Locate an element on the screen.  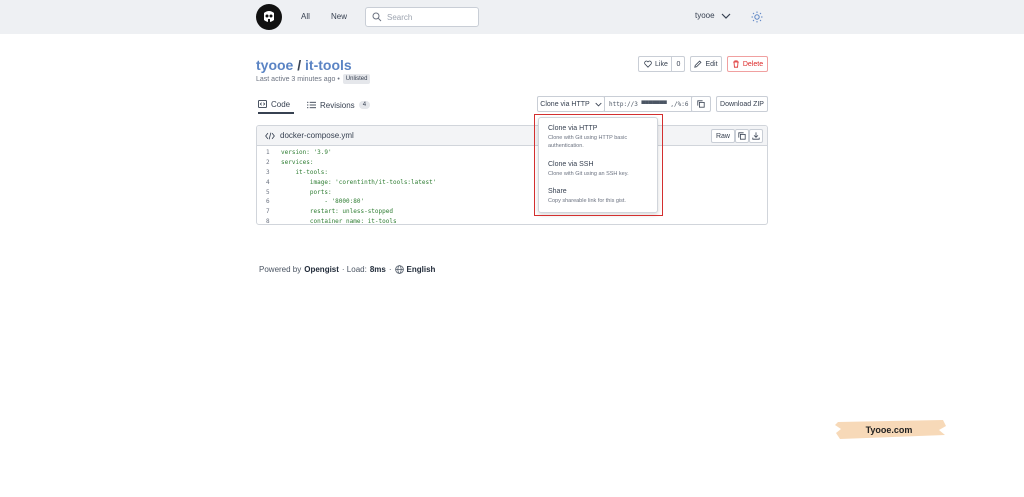
list-icon is located at coordinates (311, 105).